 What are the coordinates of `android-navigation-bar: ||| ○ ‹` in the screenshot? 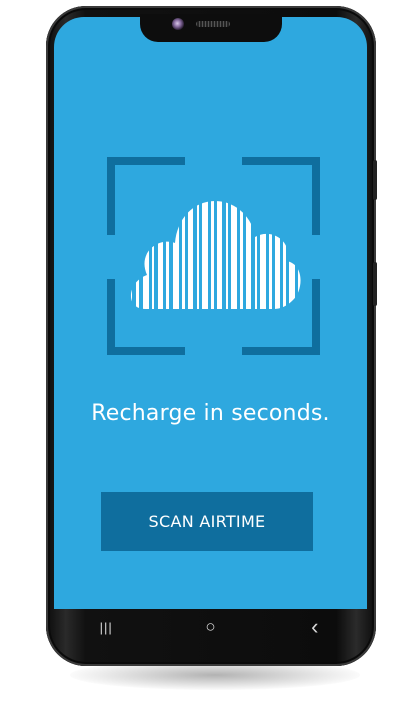 It's located at (210, 627).